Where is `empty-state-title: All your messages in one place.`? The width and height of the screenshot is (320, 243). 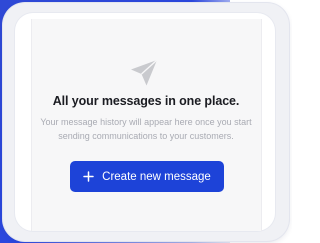
empty-state-title: All your messages in one place. is located at coordinates (146, 101).